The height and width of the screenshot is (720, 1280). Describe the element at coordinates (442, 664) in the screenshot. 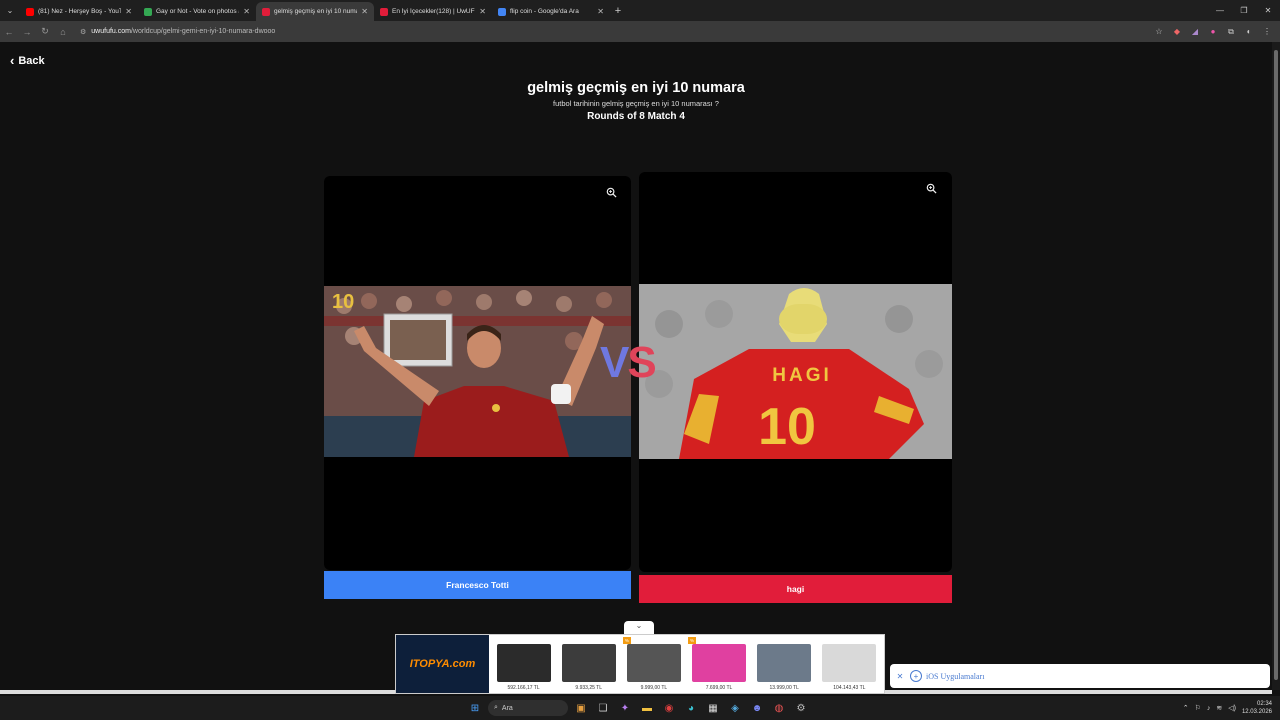

I see `ad-logo: ITOPYA.com` at that location.